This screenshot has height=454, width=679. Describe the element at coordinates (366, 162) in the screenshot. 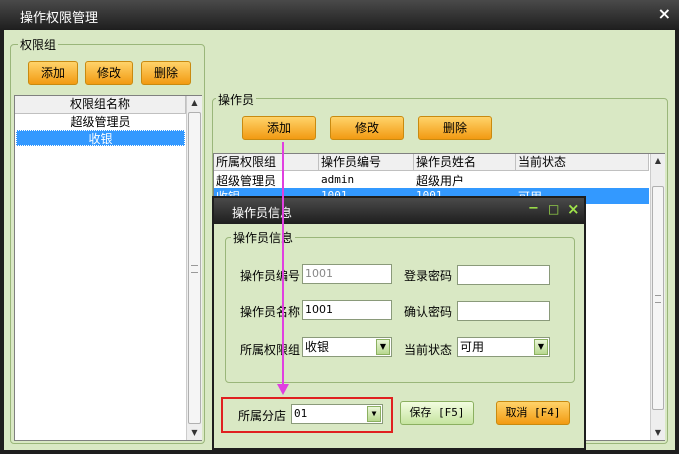

I see `column-header: 操作员编号` at that location.